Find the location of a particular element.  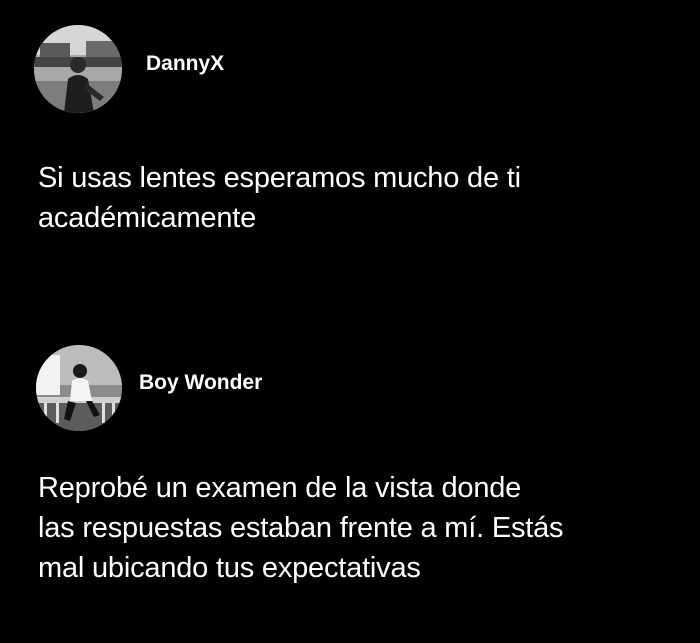

username: Boy Wonder is located at coordinates (200, 383).